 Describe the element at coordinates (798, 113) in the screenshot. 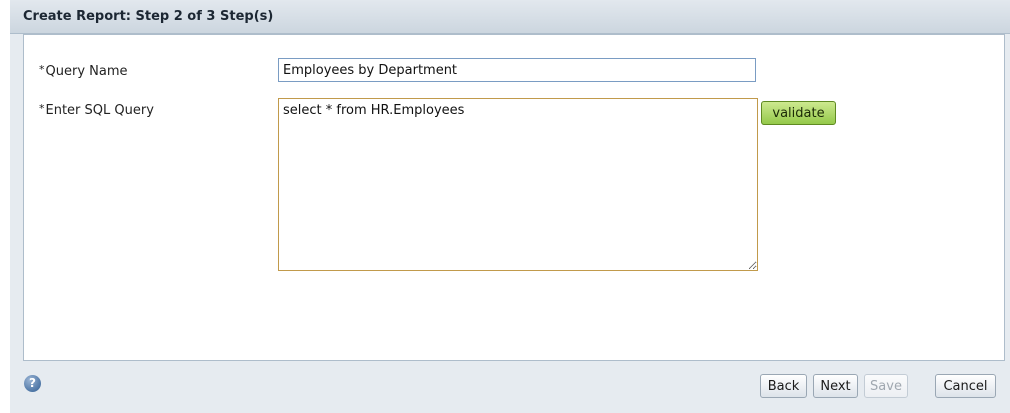

I see `validate-button: validate` at that location.